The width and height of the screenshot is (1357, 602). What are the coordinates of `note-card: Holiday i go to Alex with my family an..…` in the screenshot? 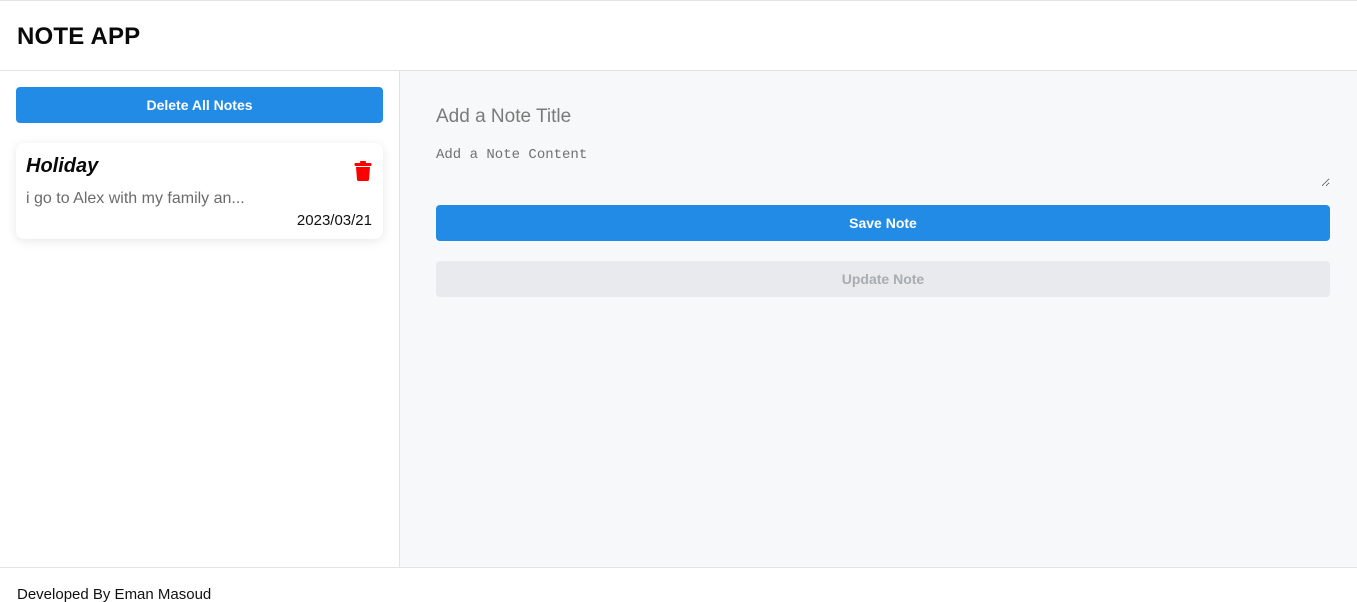 It's located at (199, 191).